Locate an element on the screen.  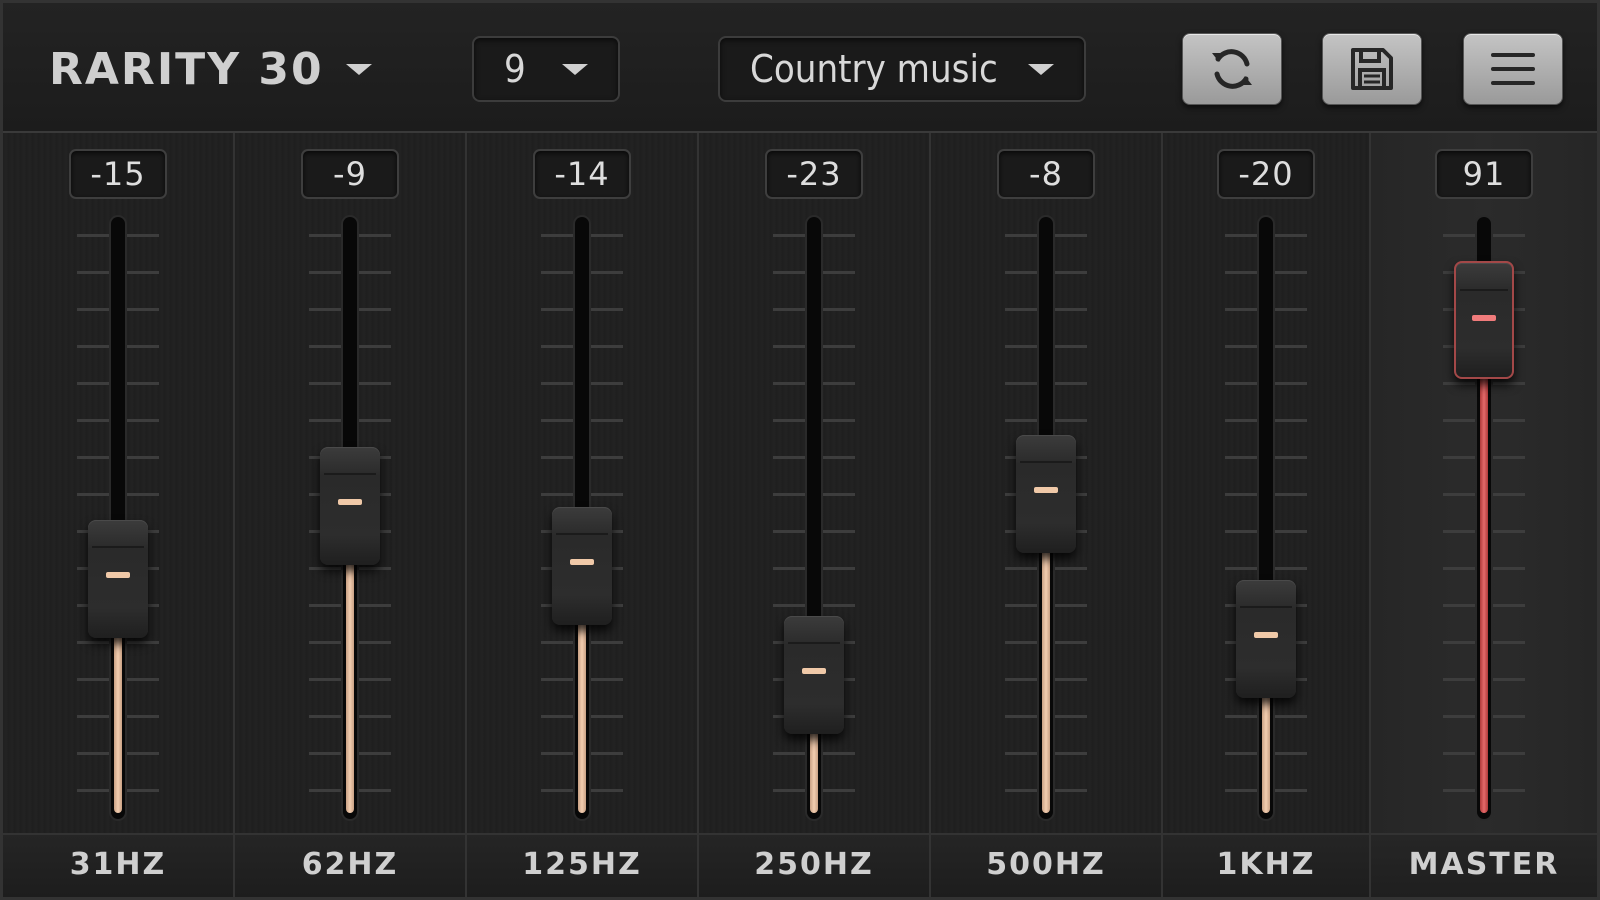
channel-label: MASTER is located at coordinates (1484, 865).